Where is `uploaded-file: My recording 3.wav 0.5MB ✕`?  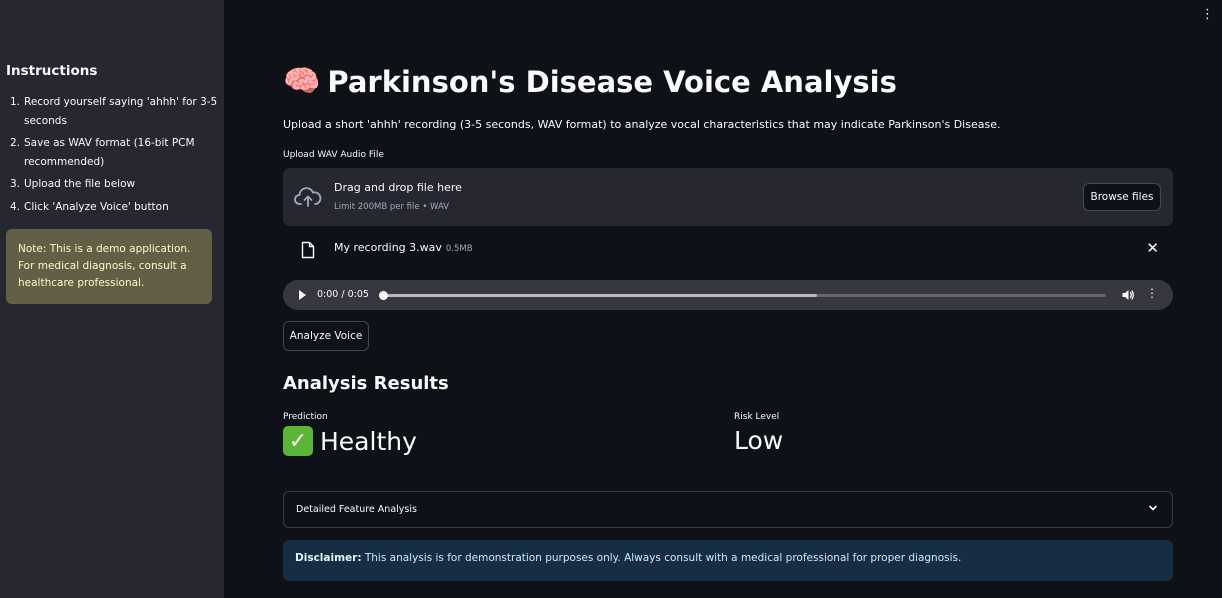 uploaded-file: My recording 3.wav 0.5MB ✕ is located at coordinates (728, 250).